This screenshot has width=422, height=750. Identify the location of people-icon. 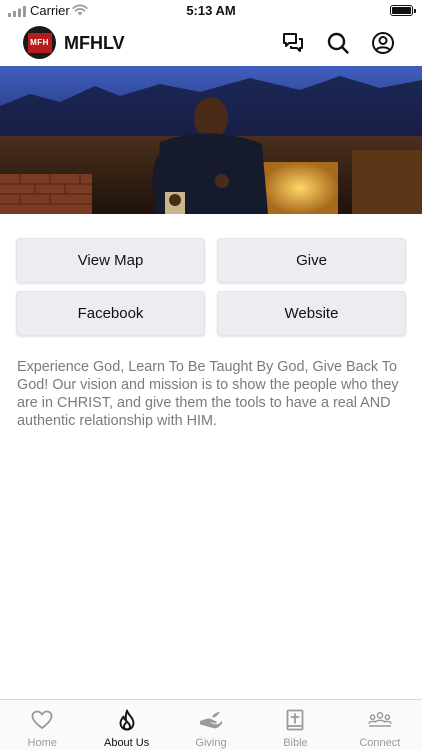
(380, 720).